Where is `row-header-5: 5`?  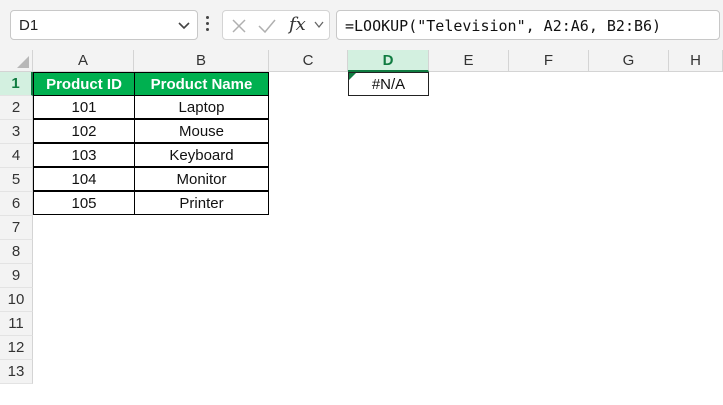 row-header-5: 5 is located at coordinates (16, 180).